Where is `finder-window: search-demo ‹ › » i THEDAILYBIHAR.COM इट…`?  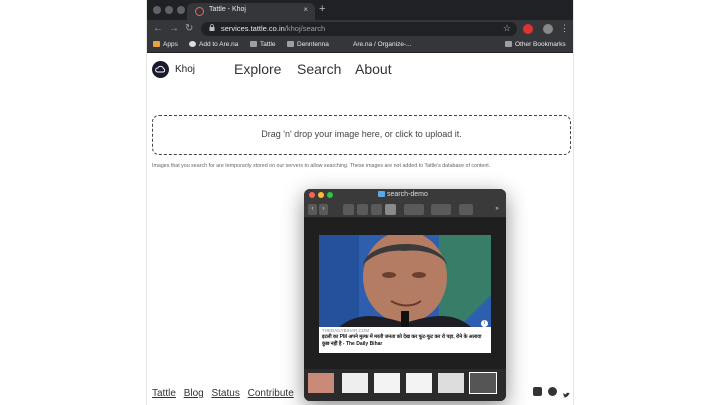
finder-window: search-demo ‹ › » i THEDAILYBIHAR.COM इट… is located at coordinates (405, 295).